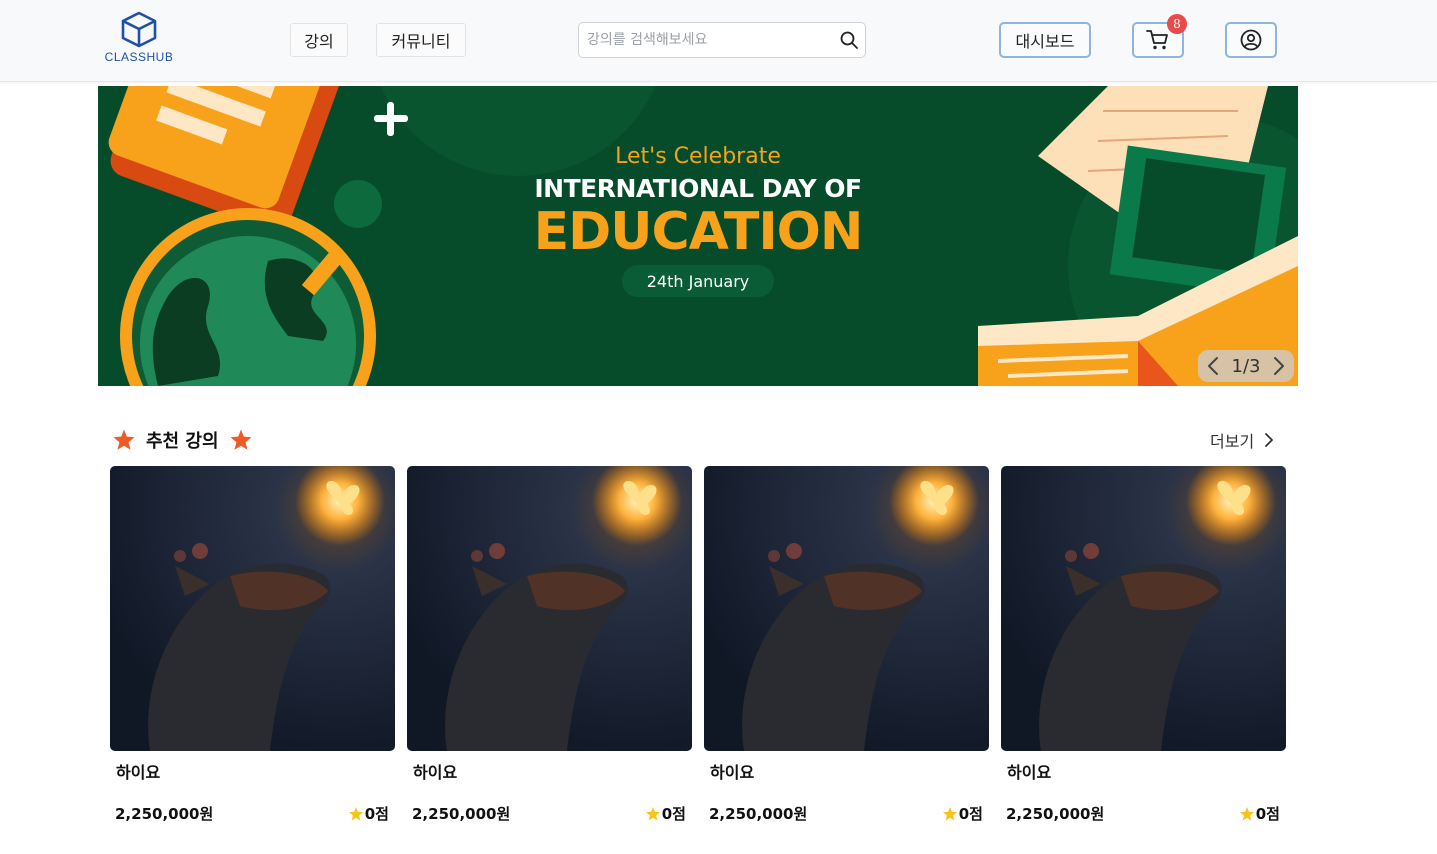  Describe the element at coordinates (1157, 40) in the screenshot. I see `cart-icon` at that location.